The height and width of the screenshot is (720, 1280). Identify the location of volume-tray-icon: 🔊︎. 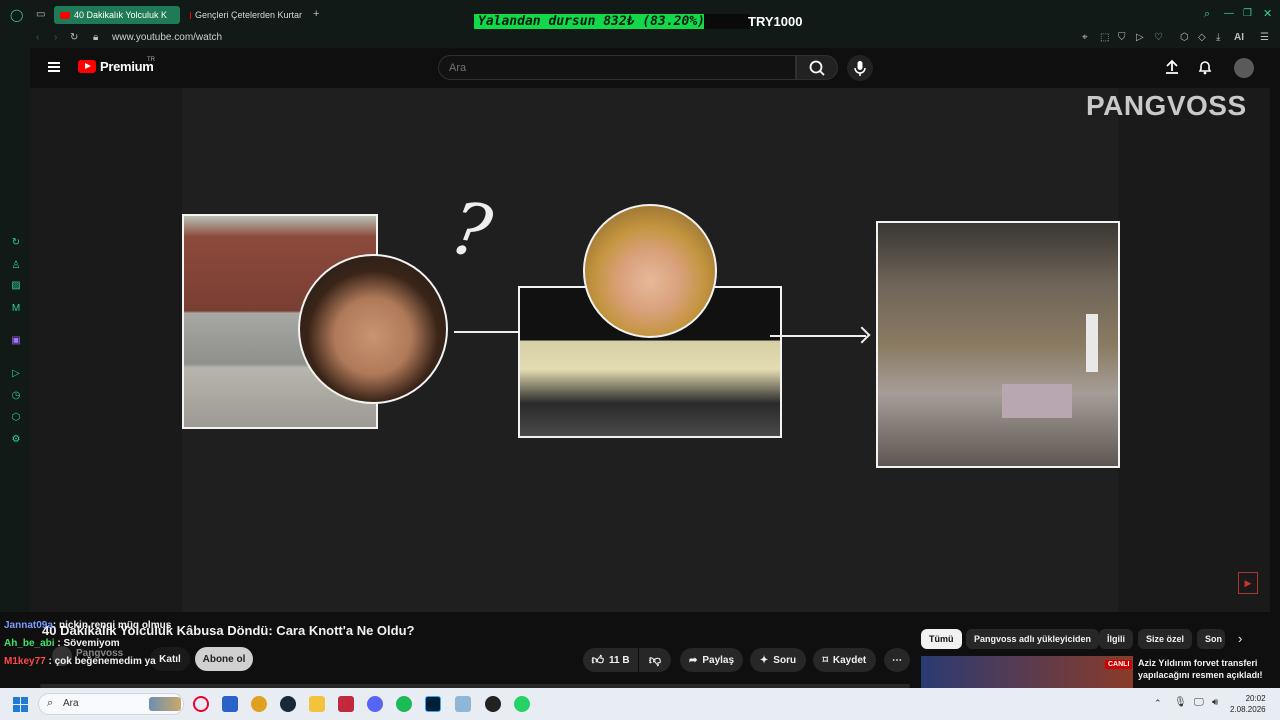
(1215, 702).